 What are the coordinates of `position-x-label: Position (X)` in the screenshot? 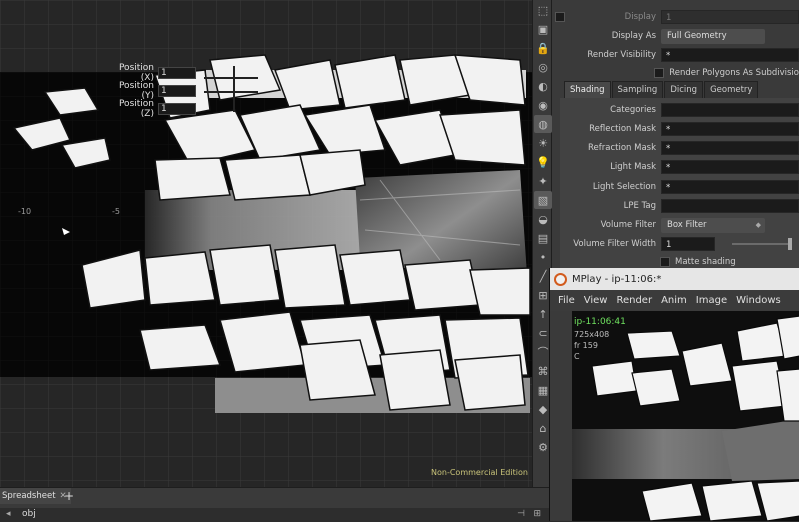 It's located at (136, 72).